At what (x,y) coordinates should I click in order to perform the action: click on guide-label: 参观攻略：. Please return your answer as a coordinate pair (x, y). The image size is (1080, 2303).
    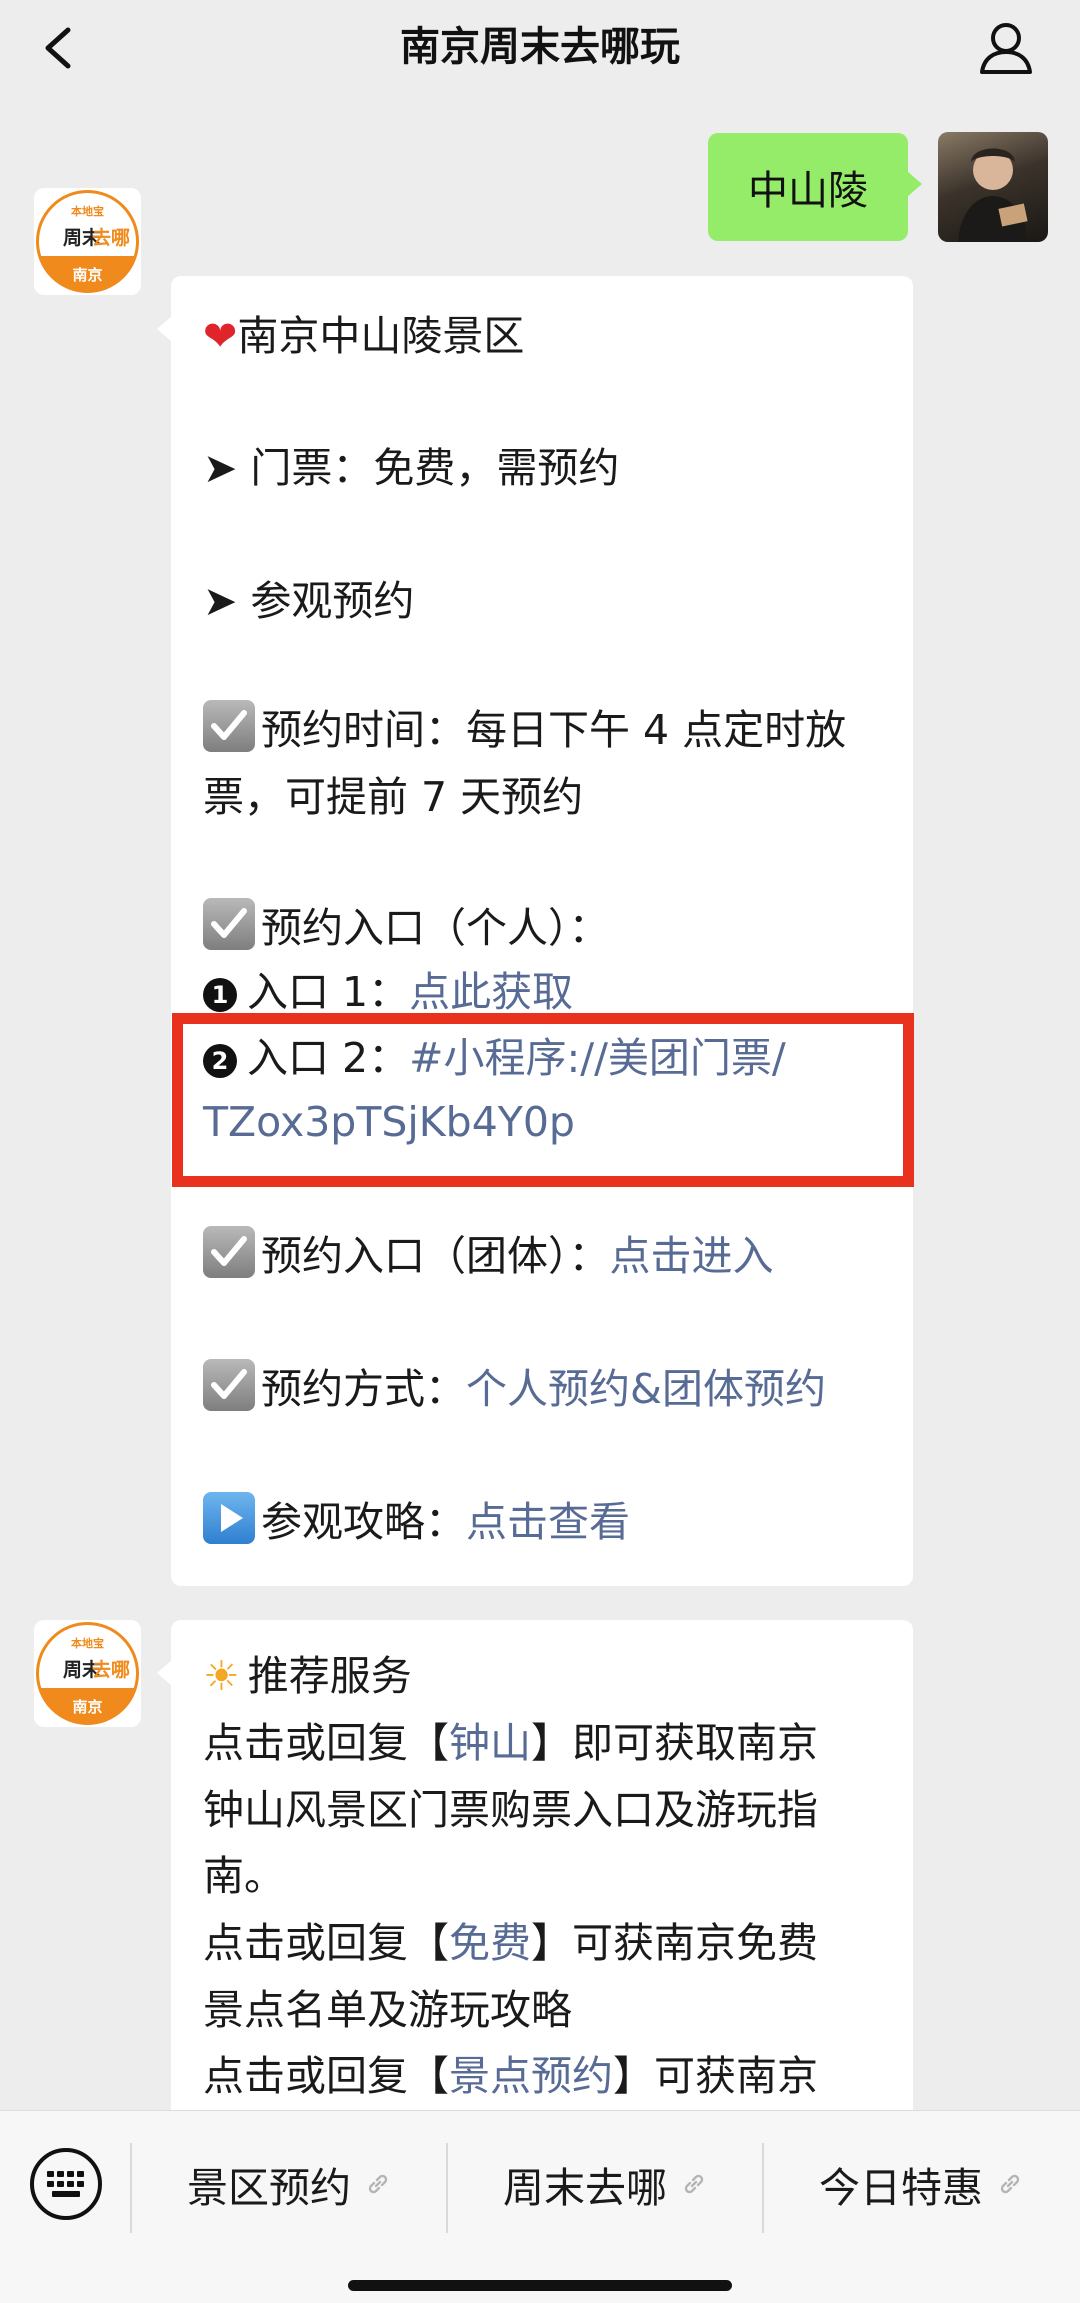
    Looking at the image, I should click on (363, 1522).